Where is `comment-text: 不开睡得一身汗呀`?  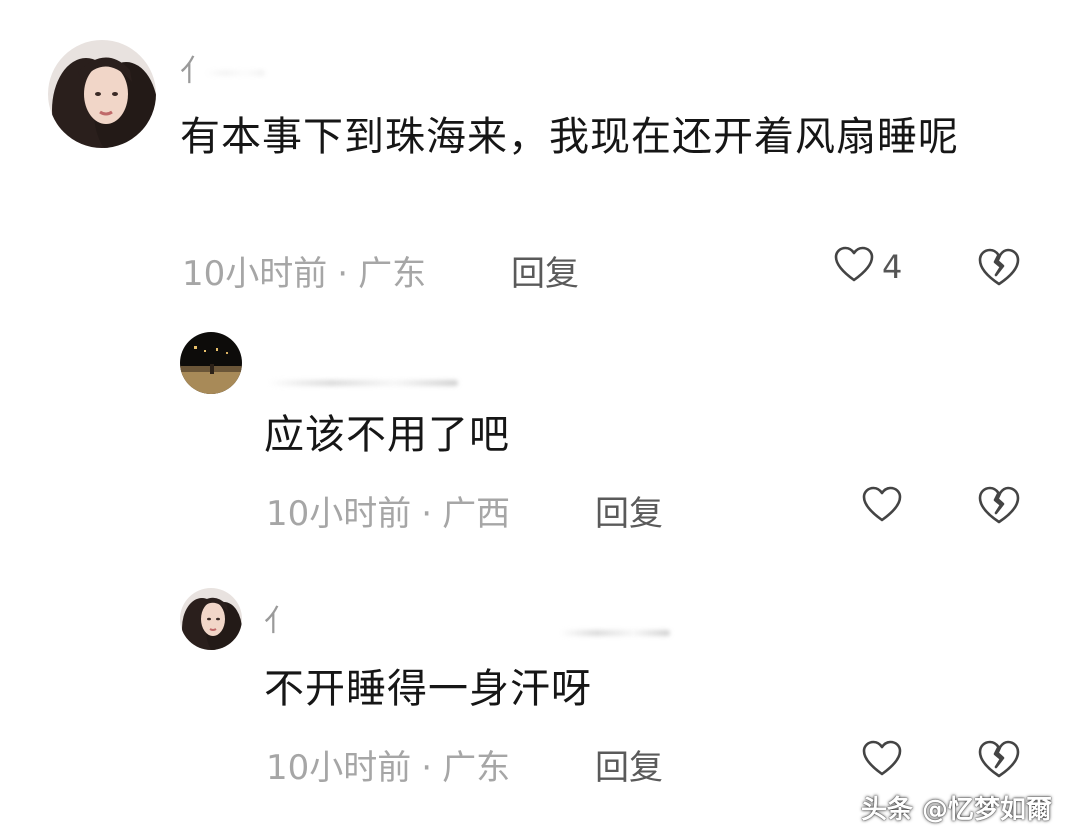
comment-text: 不开睡得一身汗呀 is located at coordinates (428, 689).